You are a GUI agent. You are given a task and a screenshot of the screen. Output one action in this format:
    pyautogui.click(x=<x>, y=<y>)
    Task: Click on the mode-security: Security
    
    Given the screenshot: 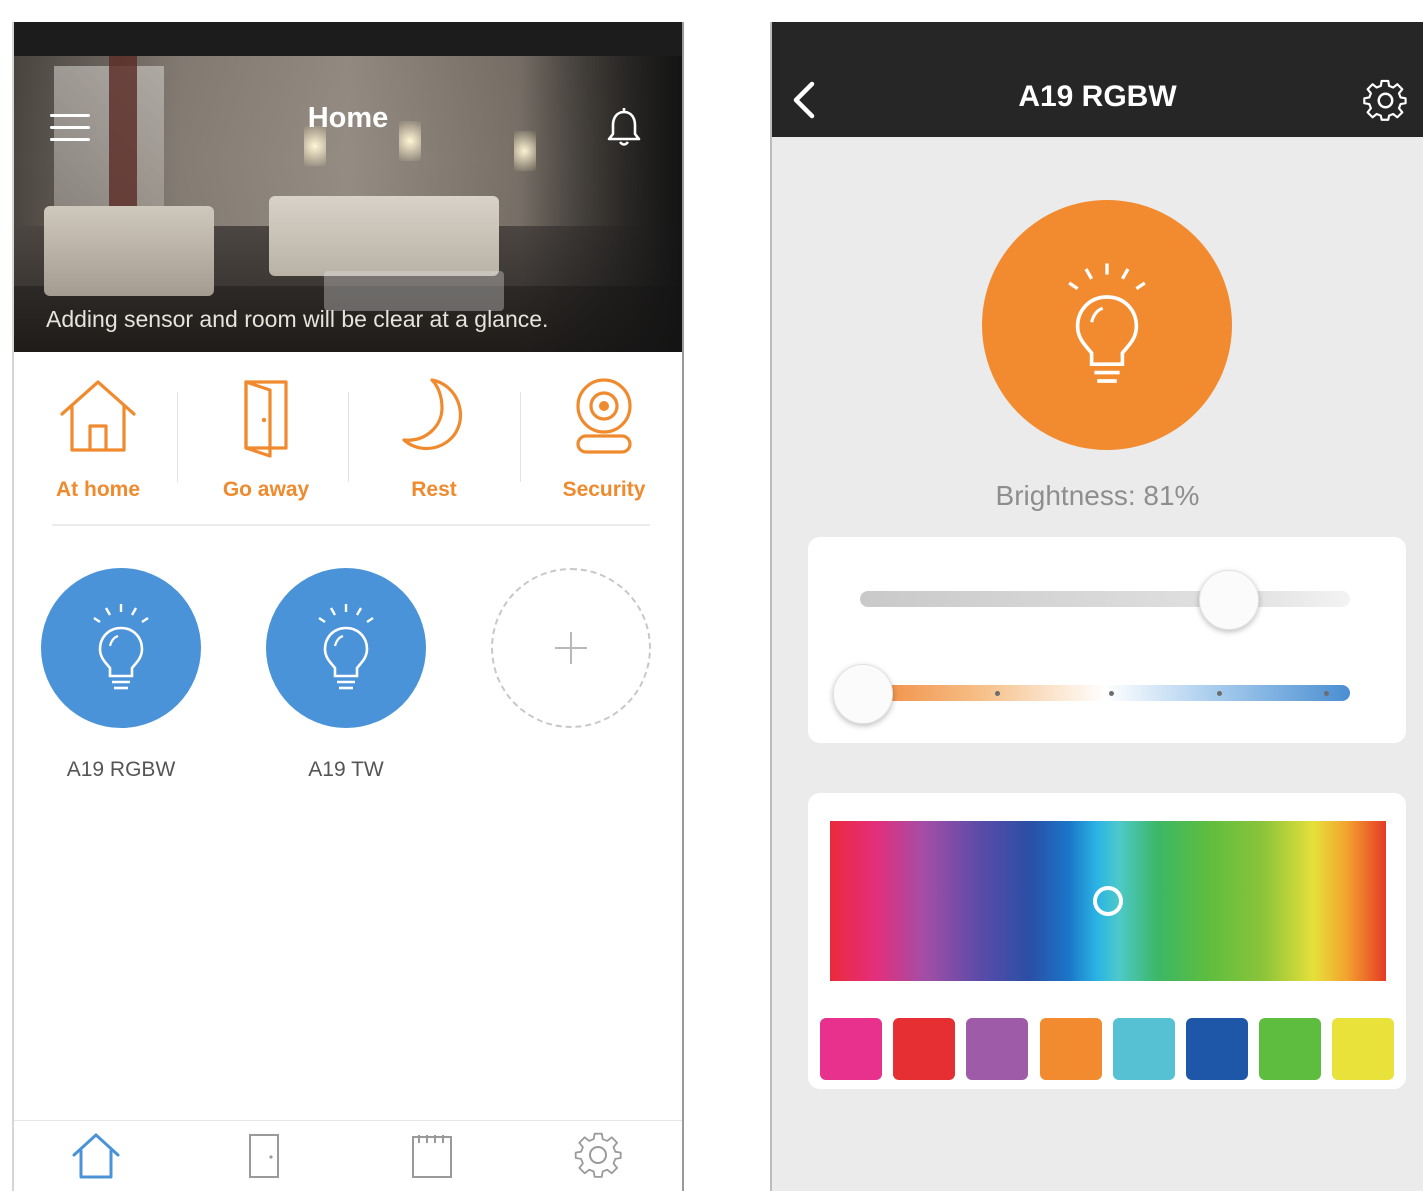 What is the action you would take?
    pyautogui.click(x=601, y=439)
    